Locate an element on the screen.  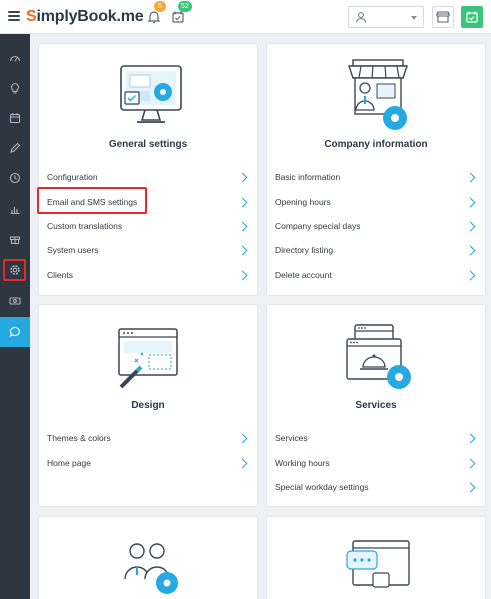
link-delete-account: Delete account is located at coordinates (376, 275).